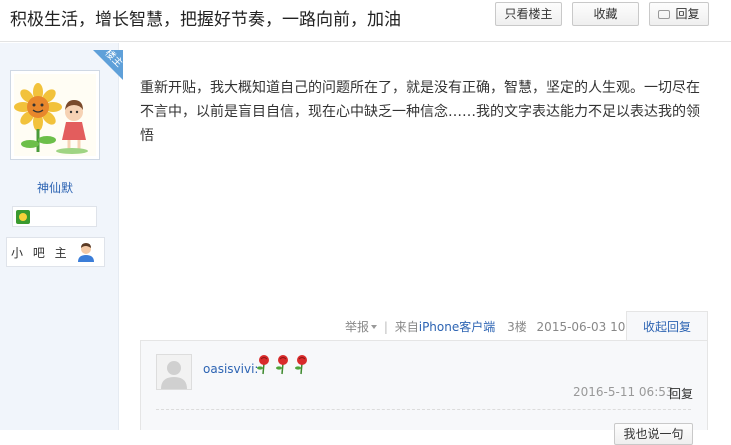 Image resolution: width=731 pixels, height=445 pixels. What do you see at coordinates (653, 434) in the screenshot?
I see `say-something-button: 我也说一句` at bounding box center [653, 434].